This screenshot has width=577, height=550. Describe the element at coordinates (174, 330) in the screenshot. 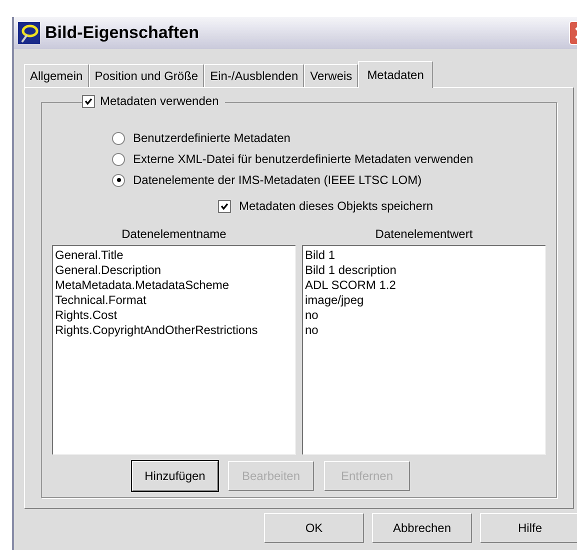

I see `list-item: Rights.CopyrightAndOtherRestrictions` at that location.